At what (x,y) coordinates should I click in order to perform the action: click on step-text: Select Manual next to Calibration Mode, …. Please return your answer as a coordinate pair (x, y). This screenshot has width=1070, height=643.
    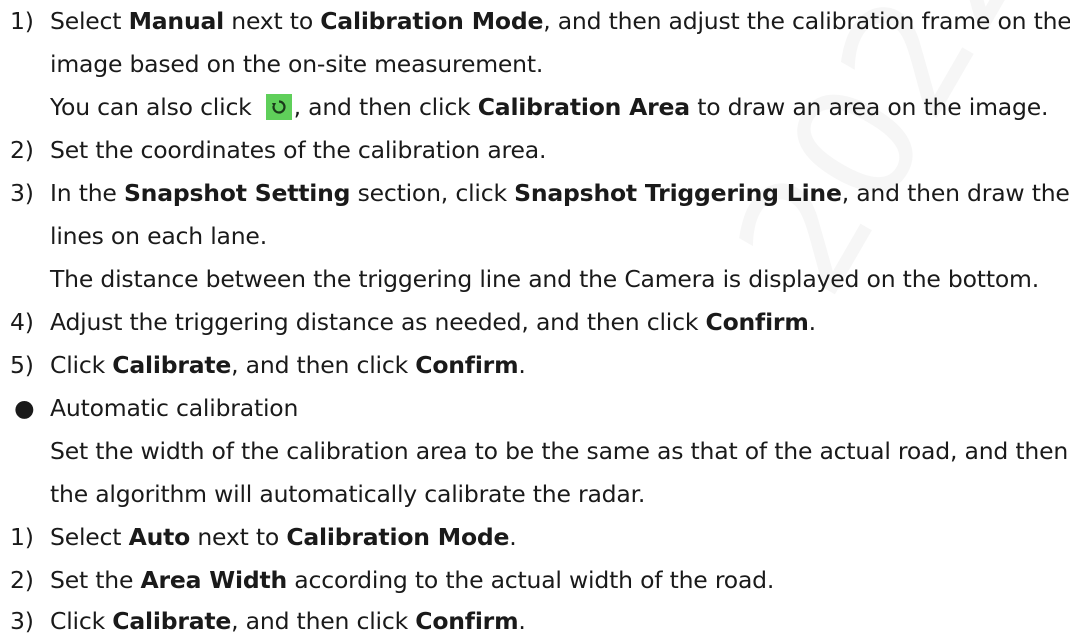
    Looking at the image, I should click on (560, 21).